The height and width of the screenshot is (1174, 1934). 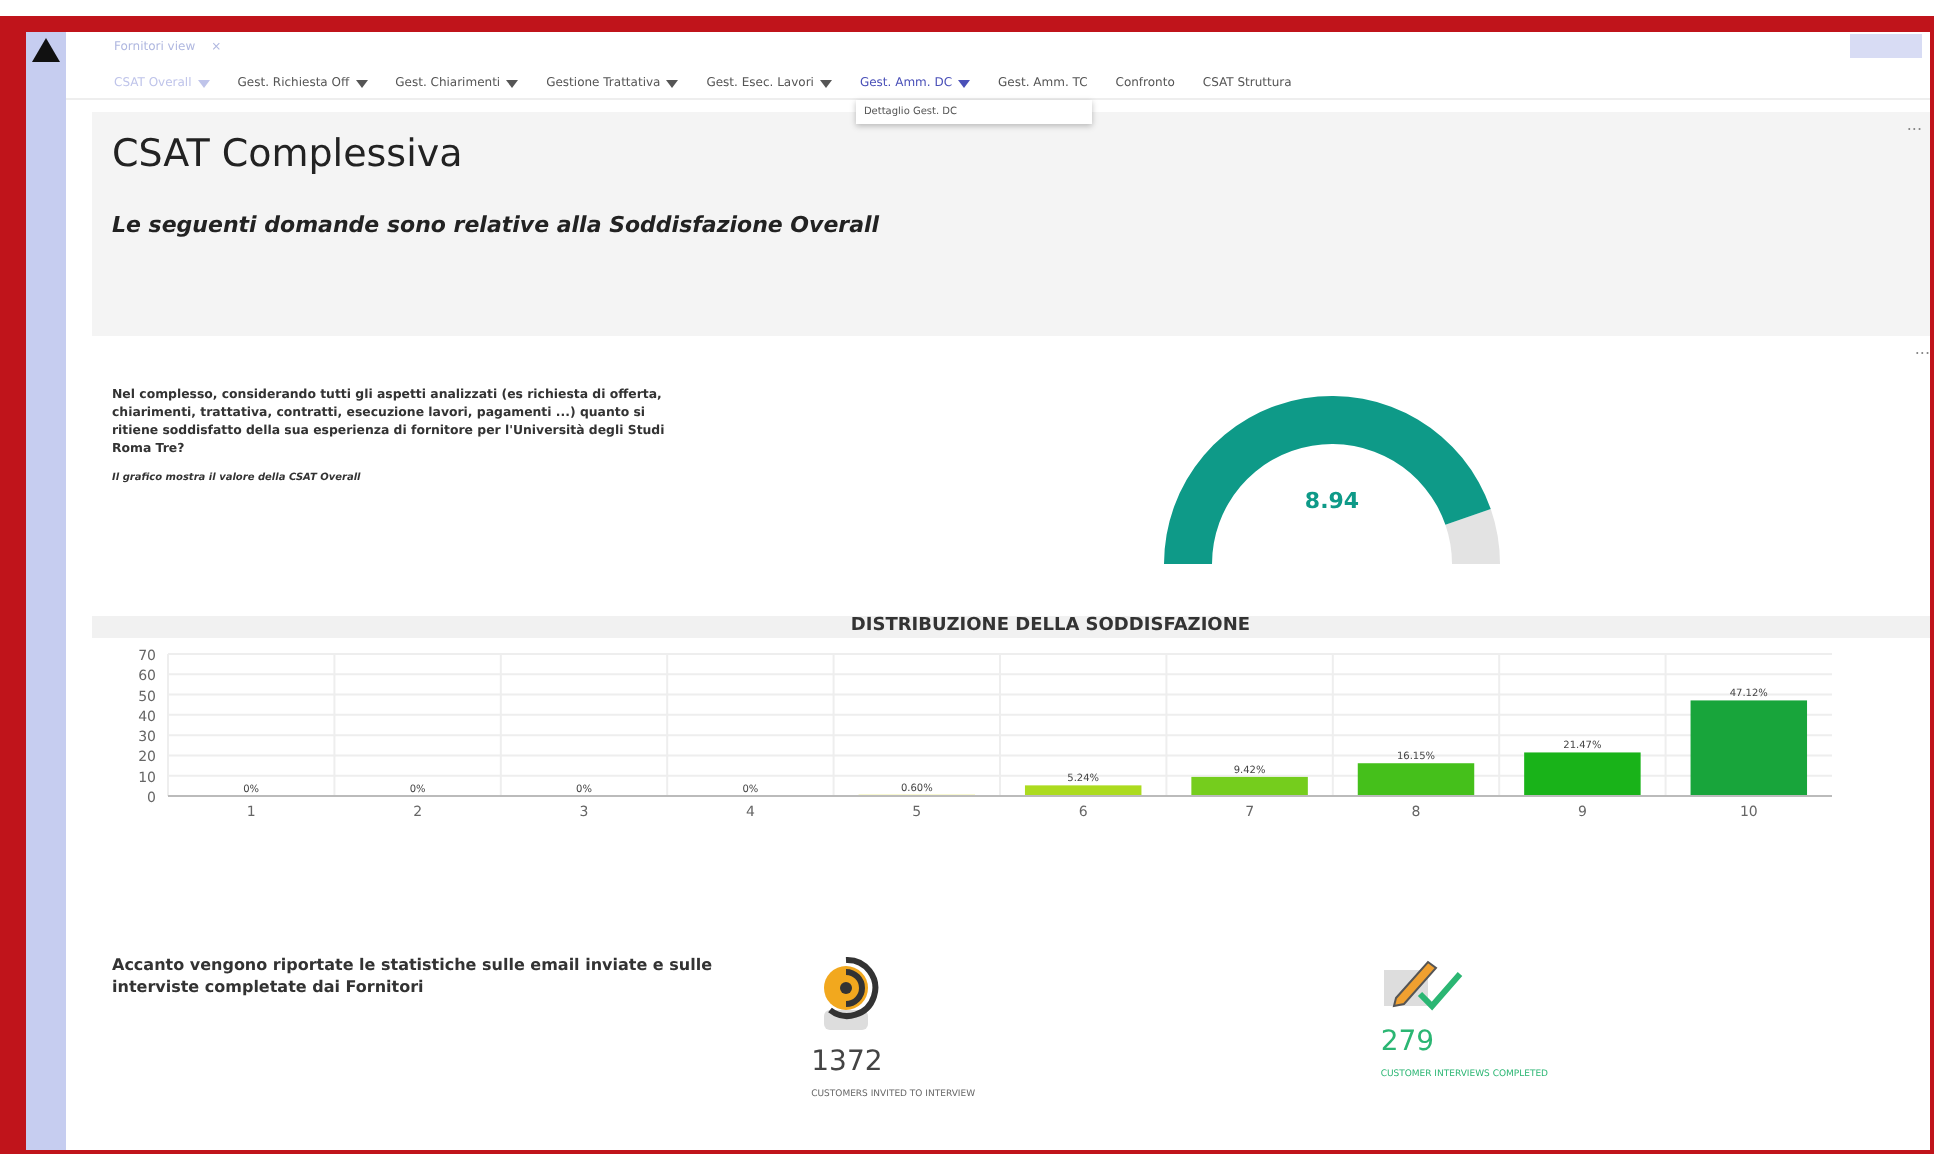 What do you see at coordinates (1011, 627) in the screenshot?
I see `chart-title: DISTRIBUZIONE DELLA SODDISFAZIONE` at bounding box center [1011, 627].